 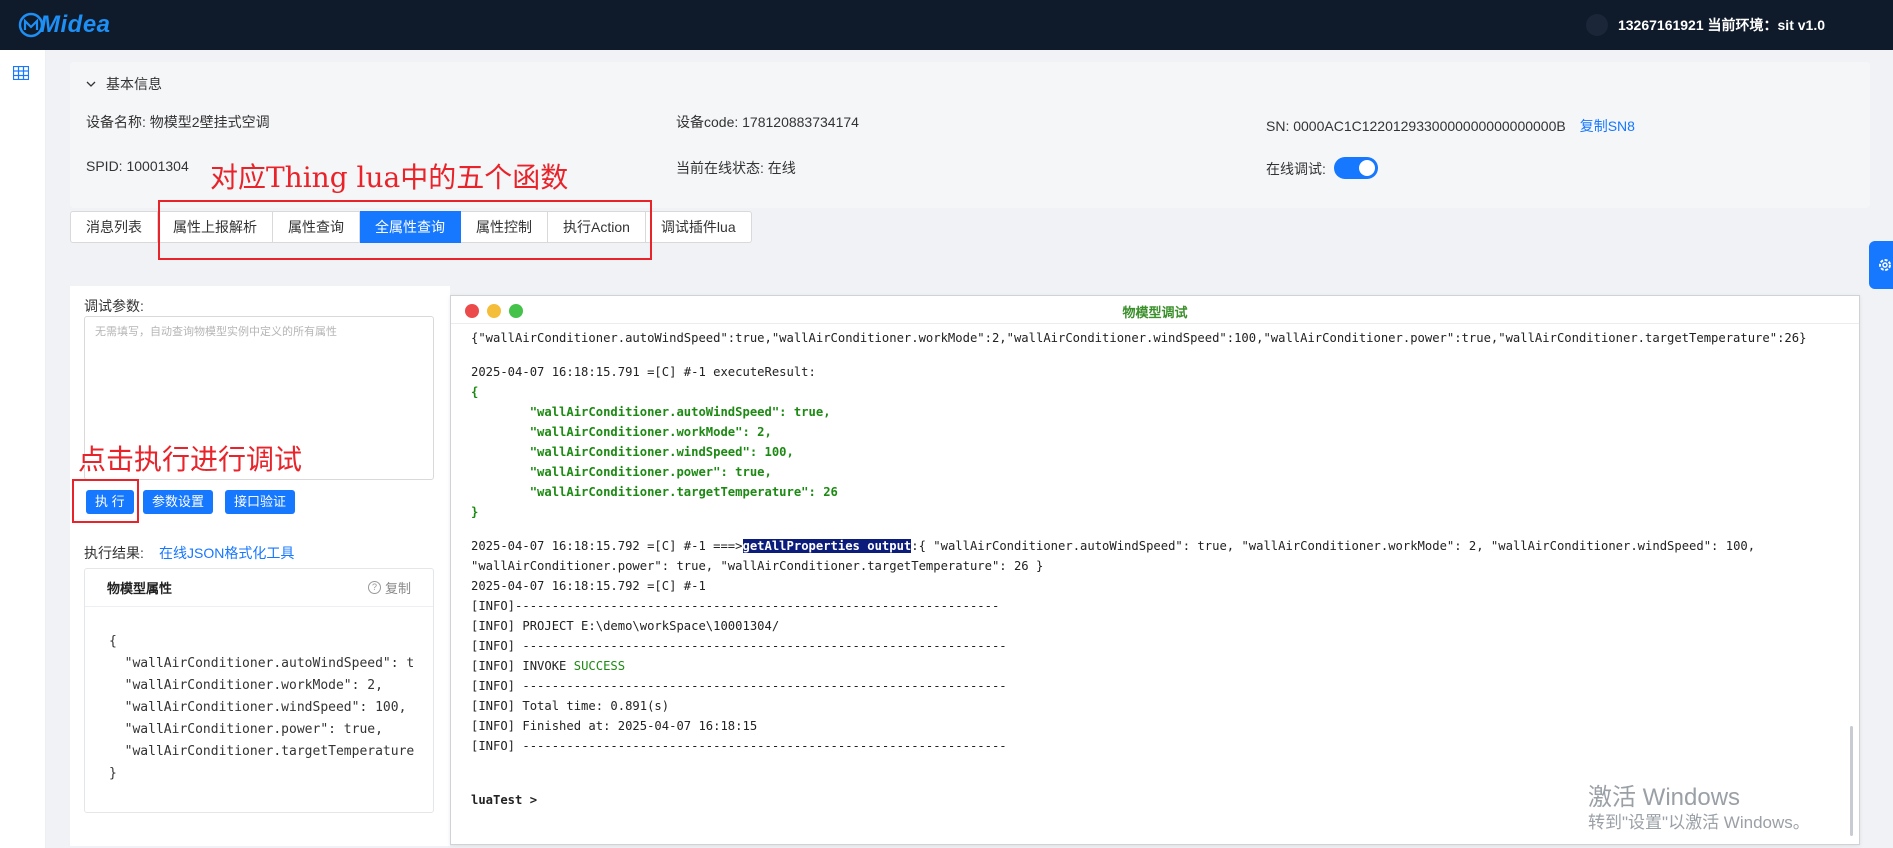 I want to click on terminal-line: }, so click(x=475, y=512).